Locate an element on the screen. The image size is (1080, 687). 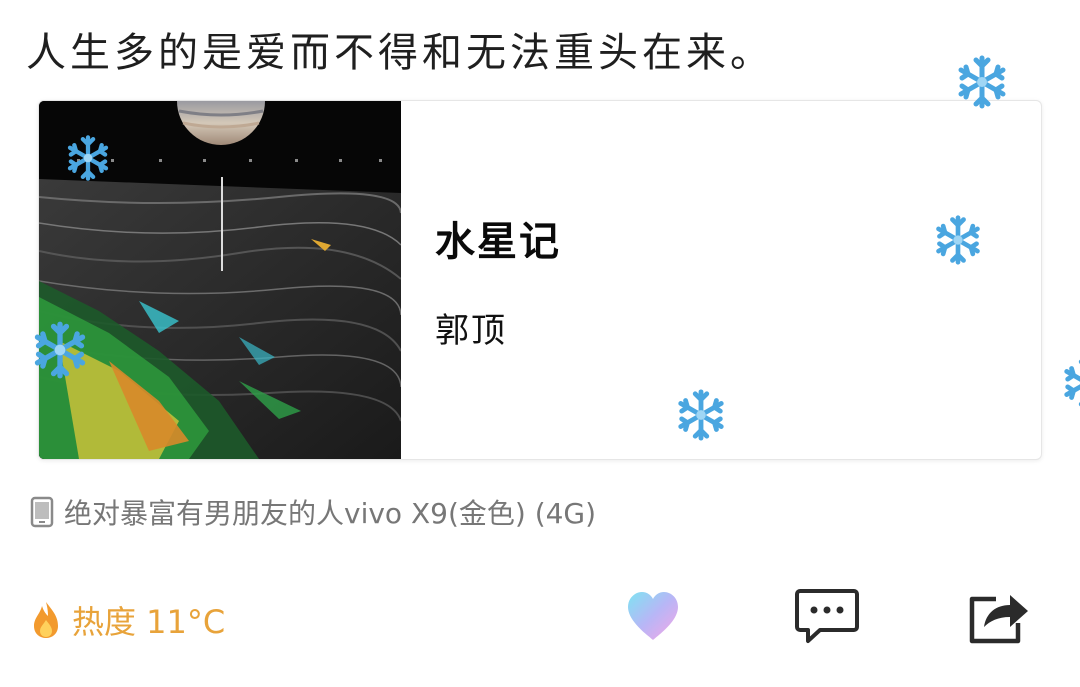
song-artist: 郭顶 is located at coordinates (471, 331).